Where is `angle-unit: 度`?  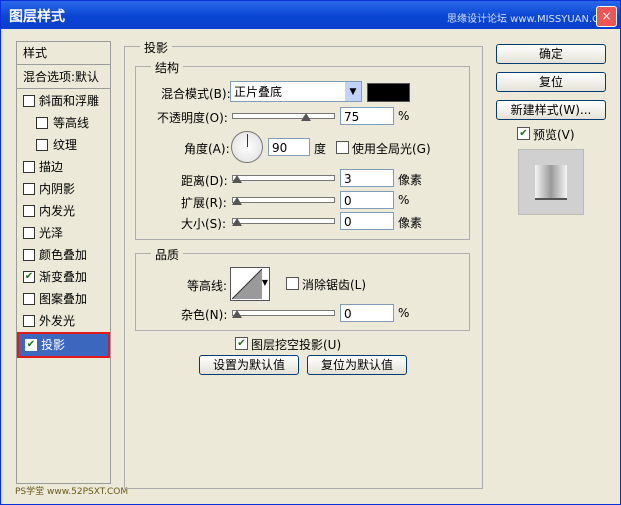 angle-unit: 度 is located at coordinates (320, 149).